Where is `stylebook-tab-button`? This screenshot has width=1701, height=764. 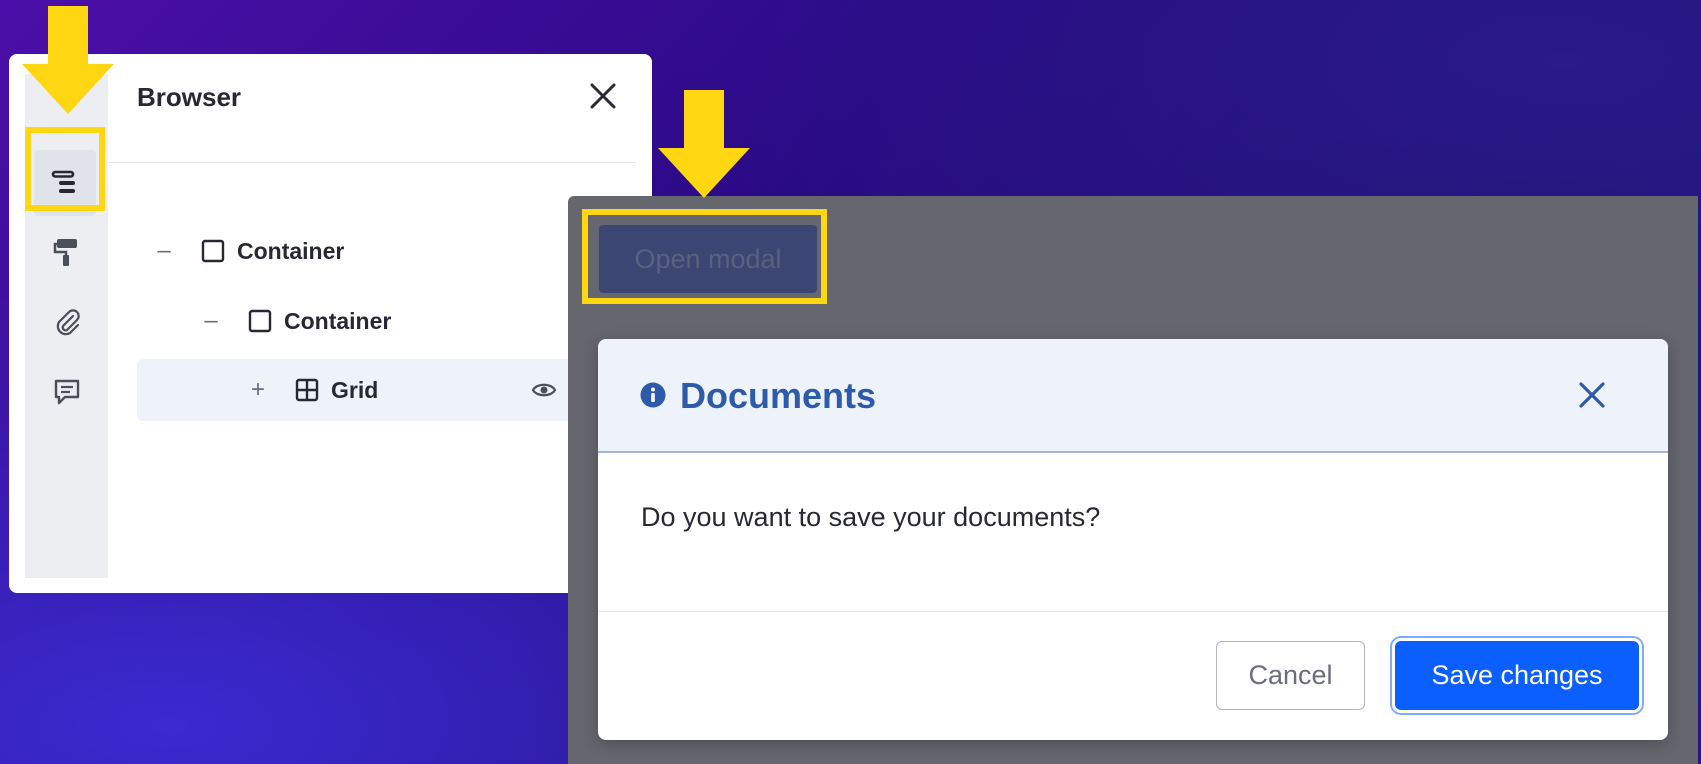
stylebook-tab-button is located at coordinates (67, 252).